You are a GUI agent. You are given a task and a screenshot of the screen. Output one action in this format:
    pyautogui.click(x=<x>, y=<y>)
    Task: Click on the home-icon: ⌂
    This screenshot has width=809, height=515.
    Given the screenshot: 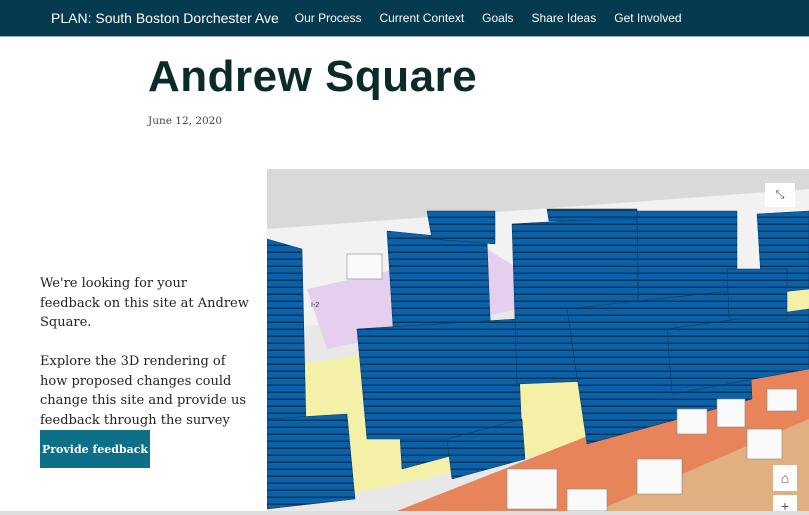 What is the action you would take?
    pyautogui.click(x=785, y=478)
    